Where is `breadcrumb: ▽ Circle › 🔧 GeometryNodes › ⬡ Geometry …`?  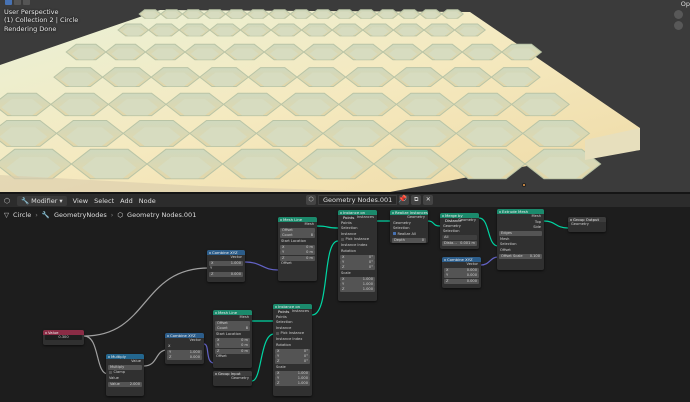 breadcrumb: ▽ Circle › 🔧 GeometryNodes › ⬡ Geometry … is located at coordinates (100, 215).